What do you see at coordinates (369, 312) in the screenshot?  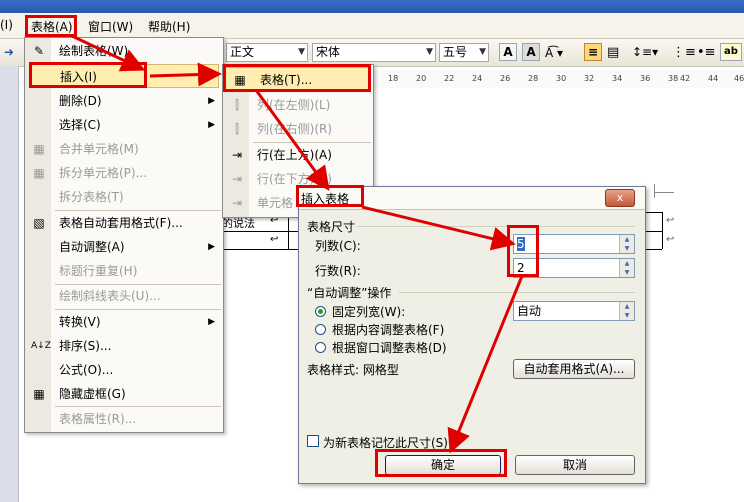 I see `fixed-width-label: 固定列宽(W):` at bounding box center [369, 312].